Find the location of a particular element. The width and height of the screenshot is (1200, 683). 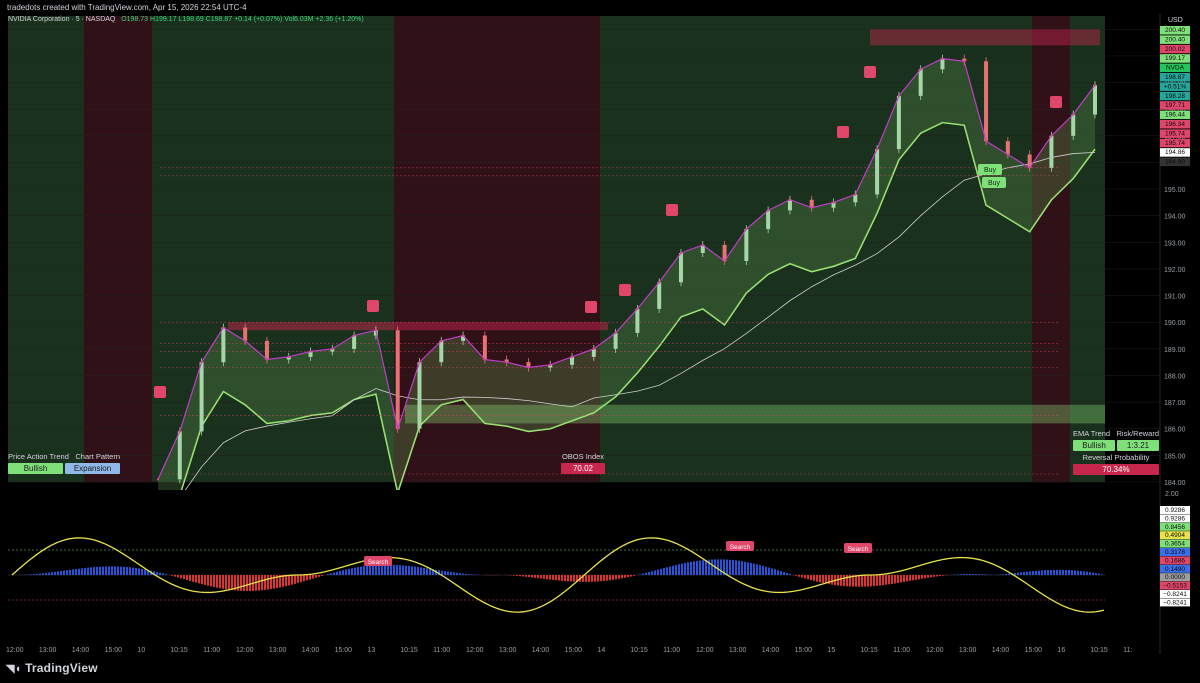

buy-signal-1-text: Buy is located at coordinates (990, 170).